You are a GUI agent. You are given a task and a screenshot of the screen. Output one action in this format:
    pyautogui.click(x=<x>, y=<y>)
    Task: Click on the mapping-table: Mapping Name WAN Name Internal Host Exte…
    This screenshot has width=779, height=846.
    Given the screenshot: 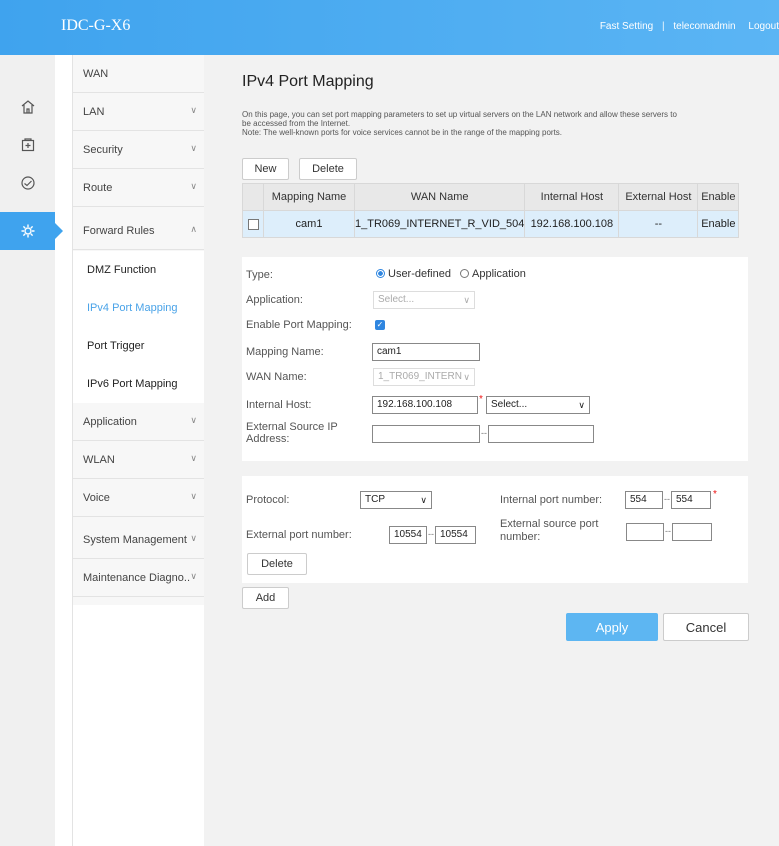 What is the action you would take?
    pyautogui.click(x=491, y=210)
    